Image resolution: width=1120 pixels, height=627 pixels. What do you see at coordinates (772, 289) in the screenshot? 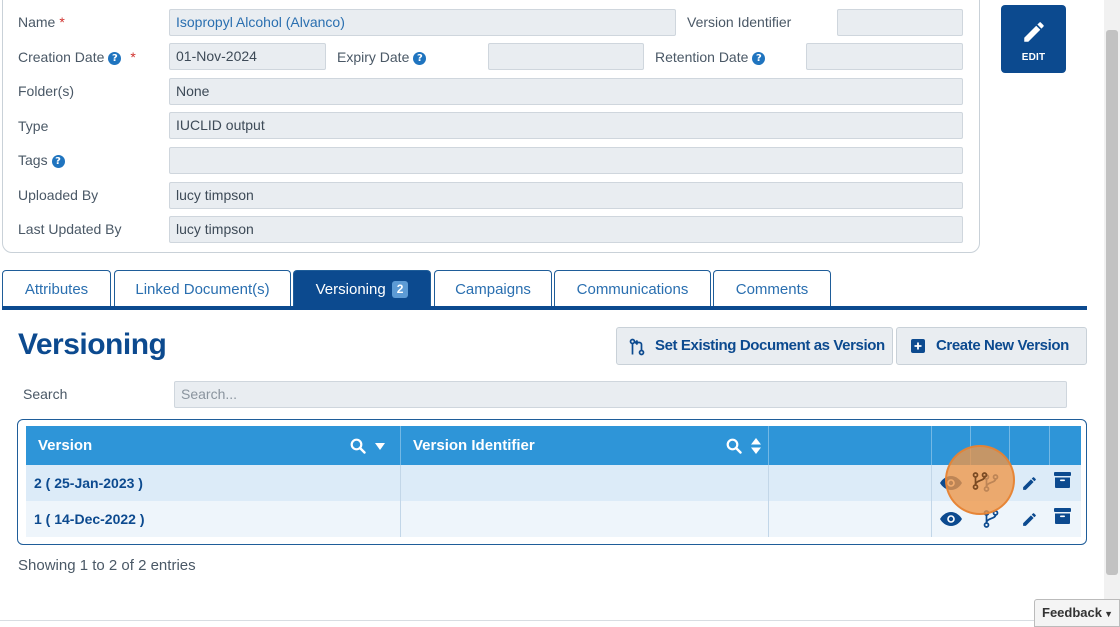
I see `tab-comments: Comments` at bounding box center [772, 289].